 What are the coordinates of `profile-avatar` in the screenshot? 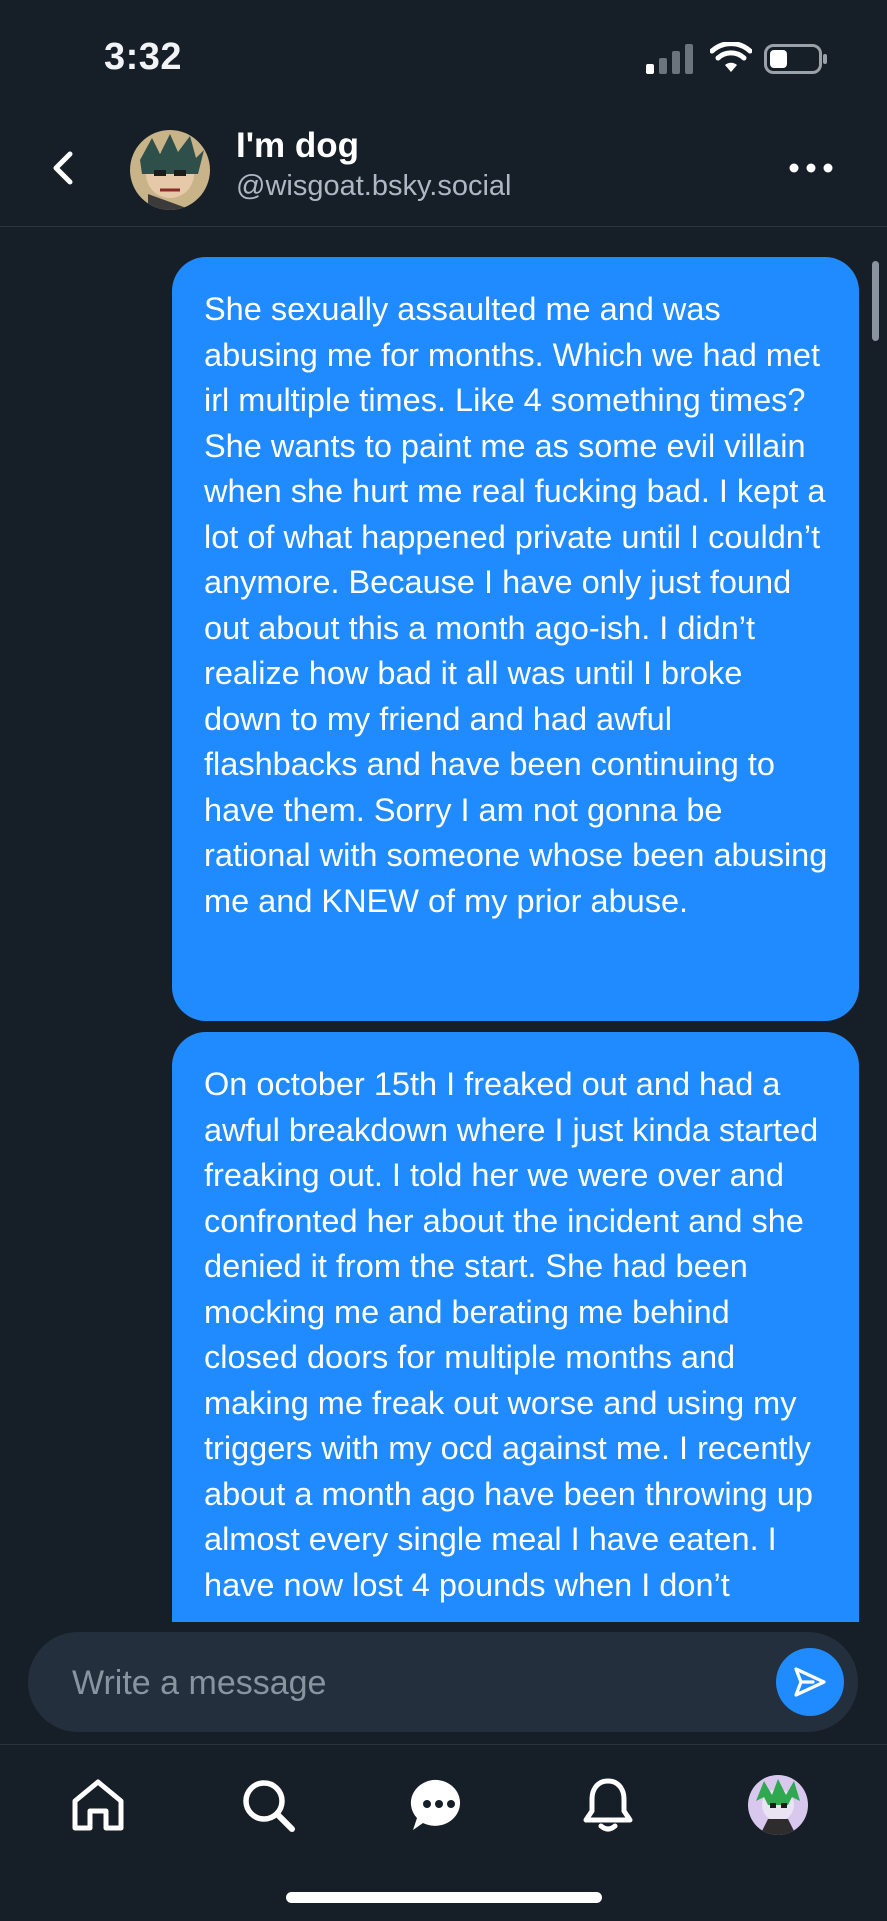 It's located at (778, 1805).